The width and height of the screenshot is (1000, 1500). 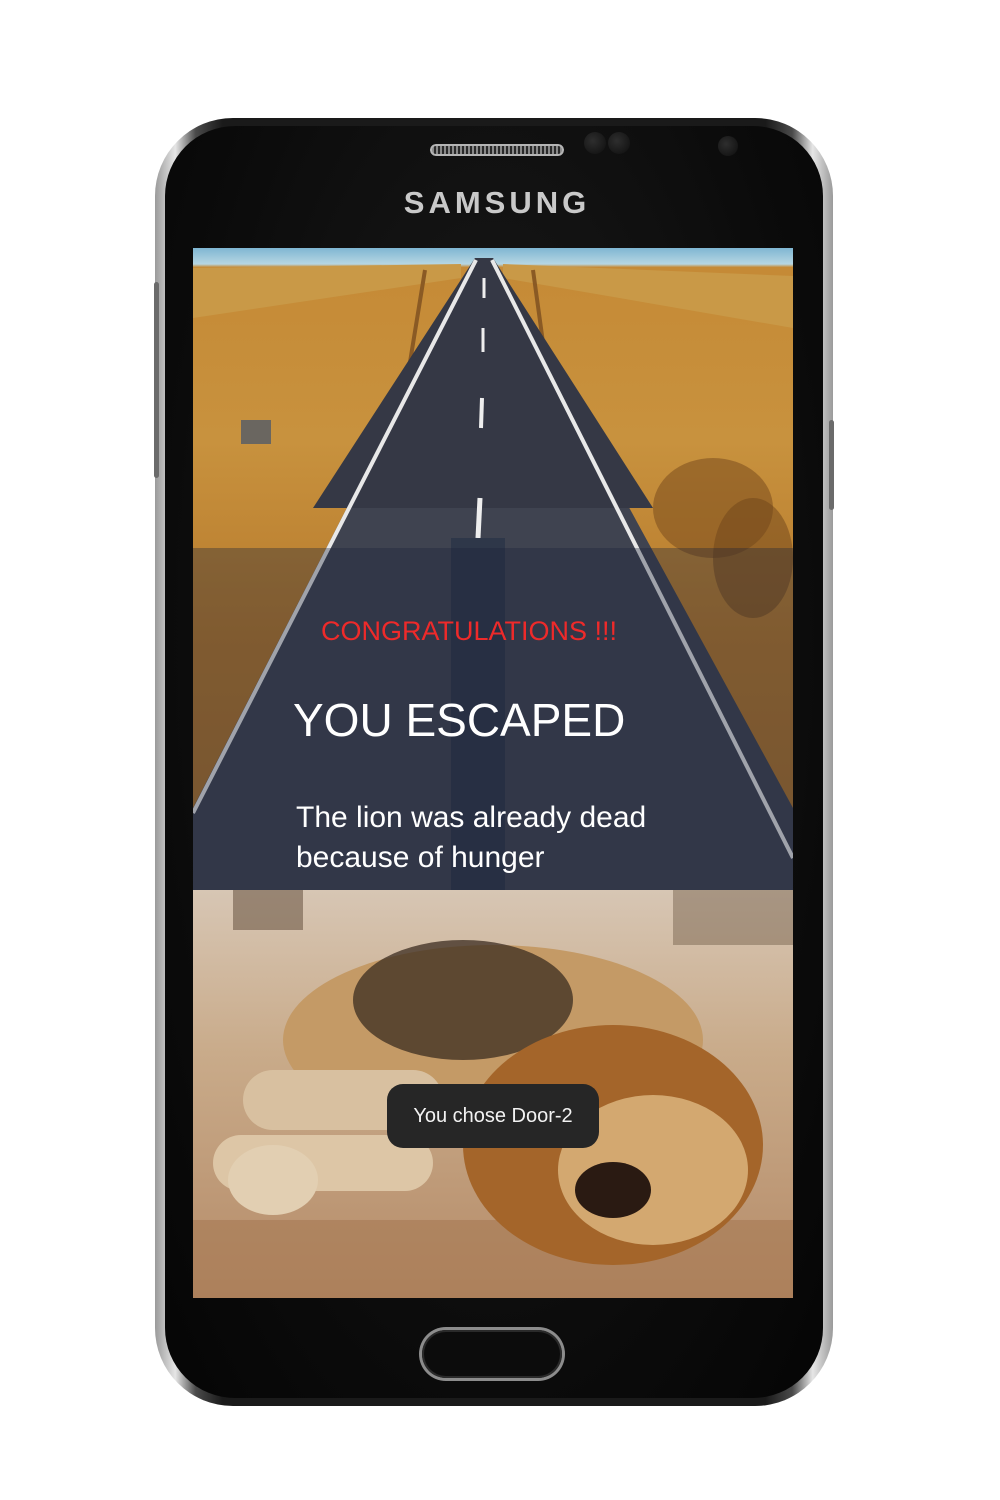 What do you see at coordinates (459, 720) in the screenshot?
I see `result-headline: YOU ESCAPED` at bounding box center [459, 720].